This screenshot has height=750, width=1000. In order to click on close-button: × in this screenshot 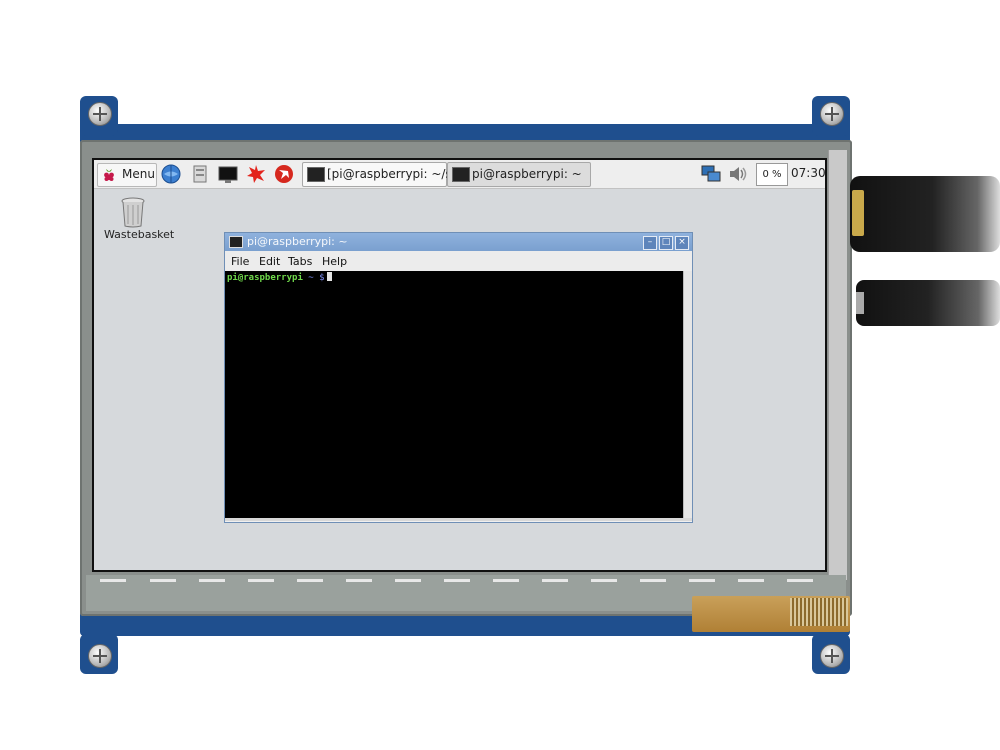, I will do `click(682, 243)`.